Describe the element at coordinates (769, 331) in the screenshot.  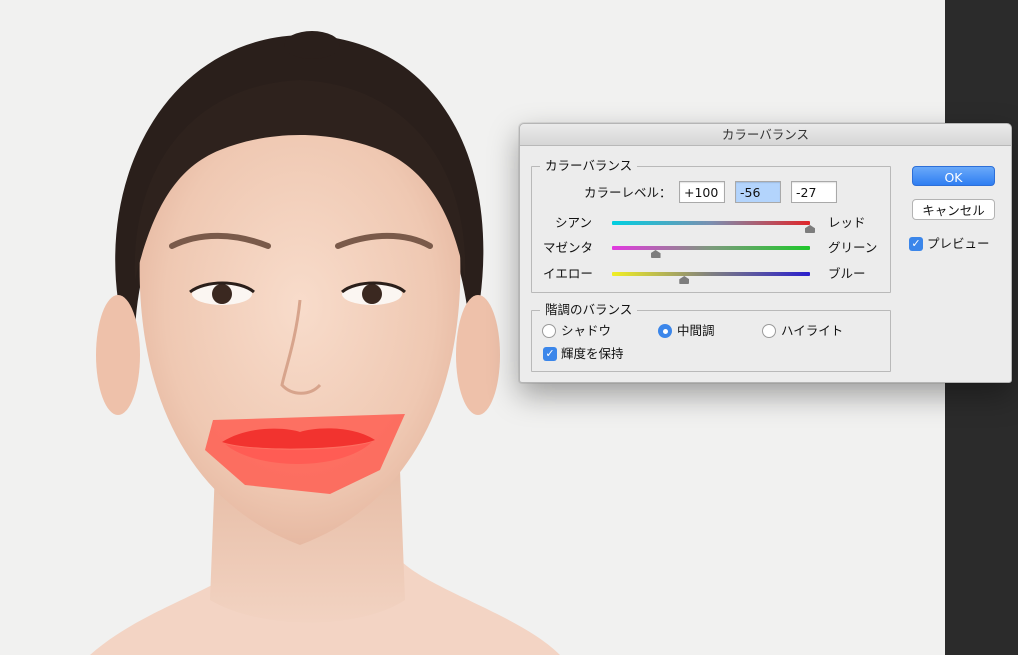
I see `highlights-radio` at that location.